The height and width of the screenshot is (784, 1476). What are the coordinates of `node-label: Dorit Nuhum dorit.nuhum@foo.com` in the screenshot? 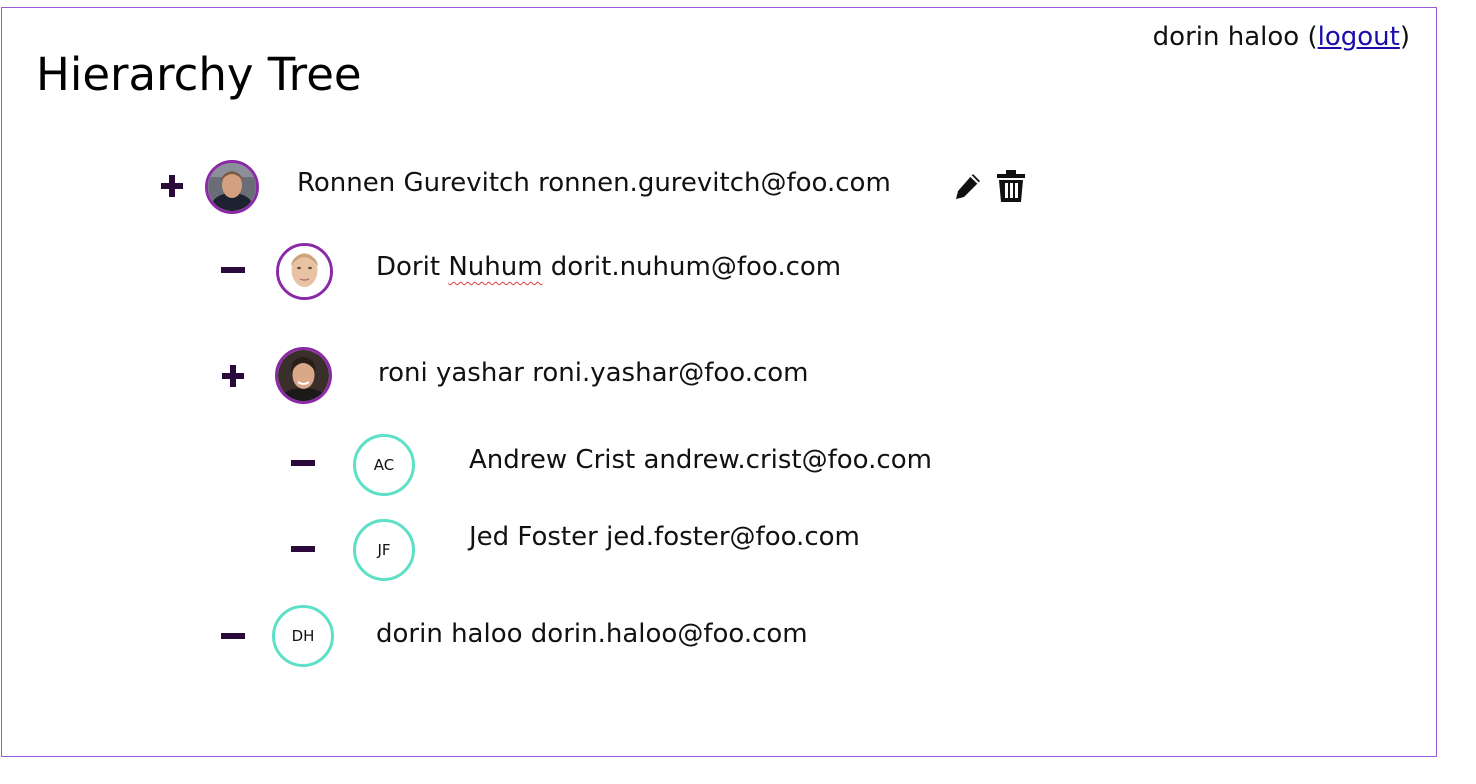 It's located at (608, 267).